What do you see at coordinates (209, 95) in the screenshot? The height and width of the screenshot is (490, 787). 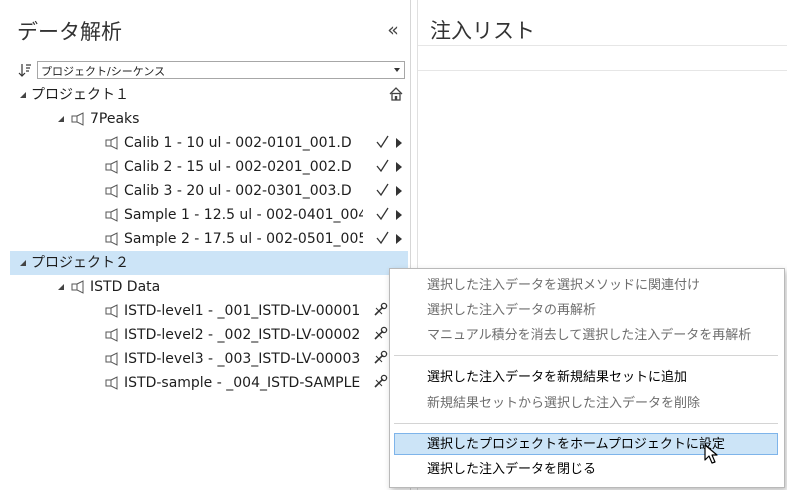 I see `tree-project-1: プロジェクト１` at bounding box center [209, 95].